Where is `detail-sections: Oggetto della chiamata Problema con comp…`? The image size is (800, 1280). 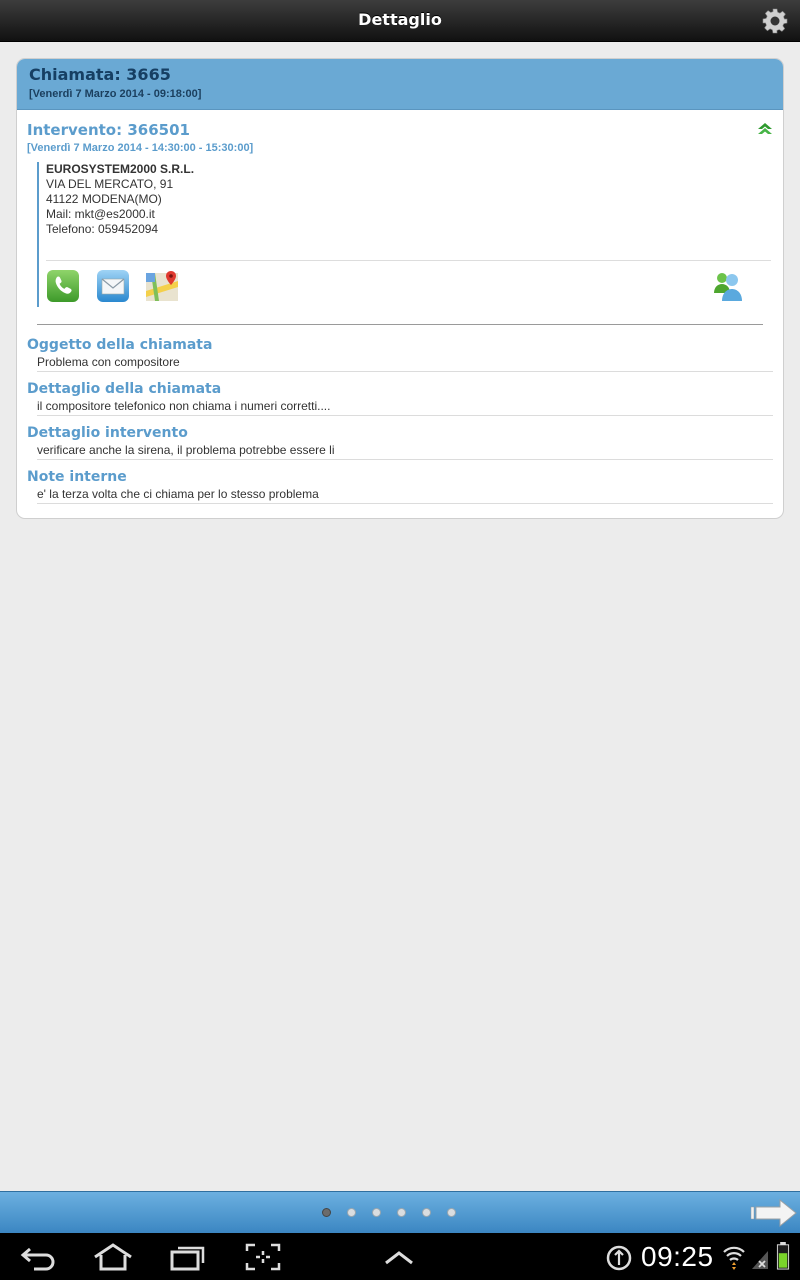
detail-sections: Oggetto della chiamata Problema con comp… is located at coordinates (400, 414).